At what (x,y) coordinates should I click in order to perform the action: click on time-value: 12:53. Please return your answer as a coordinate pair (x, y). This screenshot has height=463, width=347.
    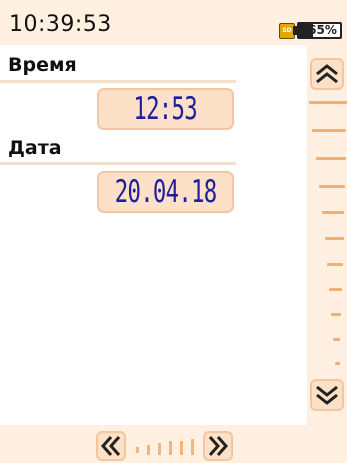
    Looking at the image, I should click on (165, 109).